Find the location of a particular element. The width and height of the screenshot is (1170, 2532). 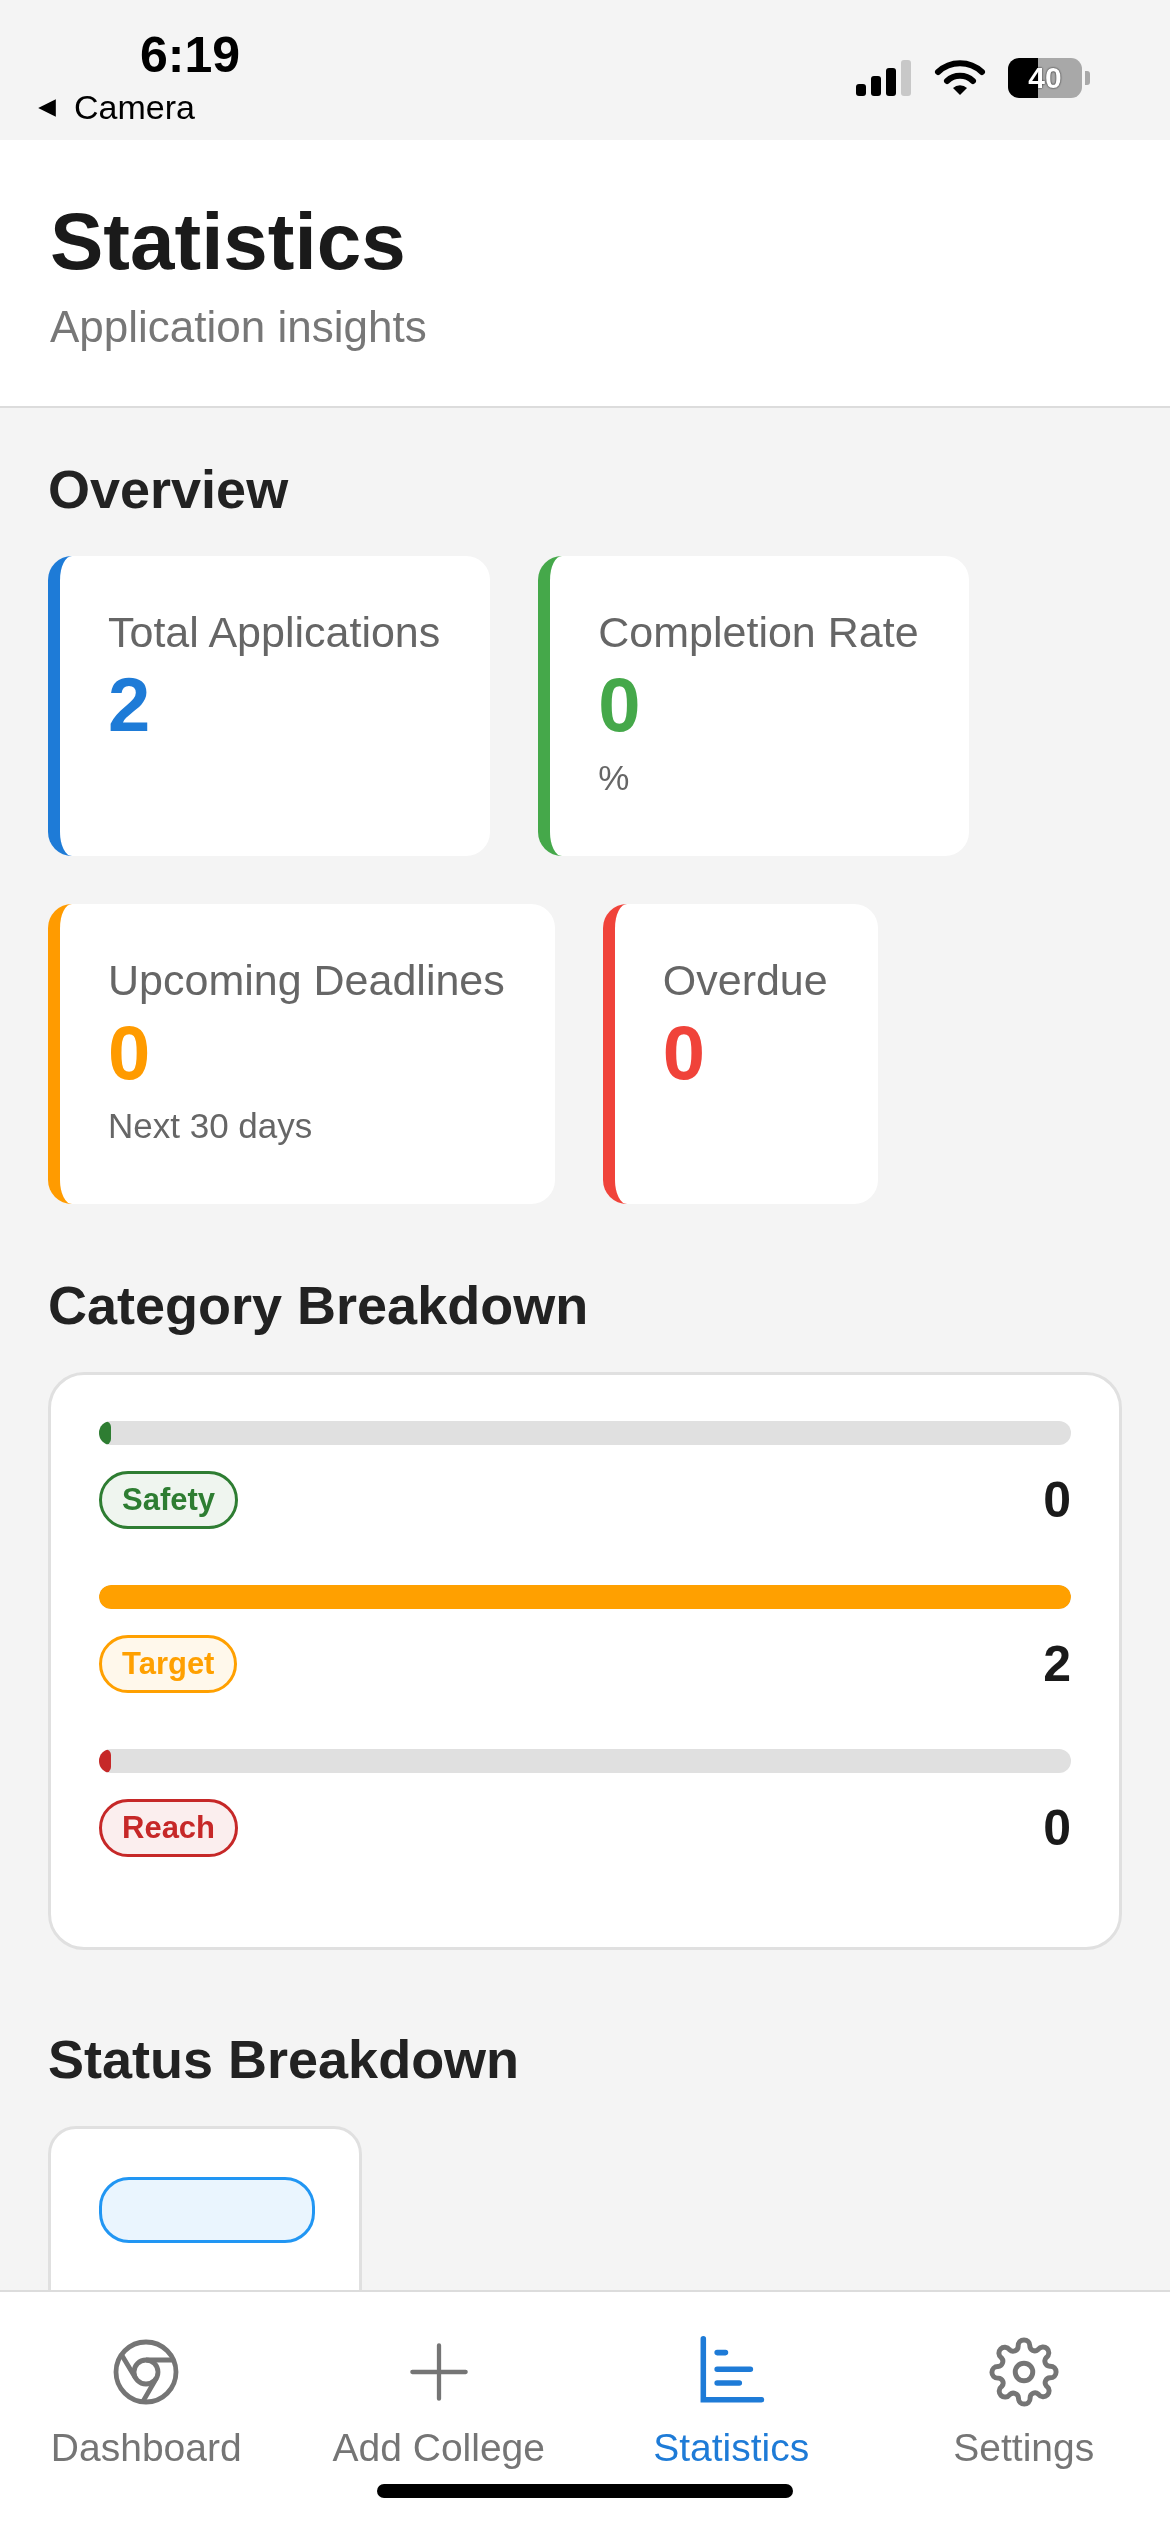

back-link: Camera is located at coordinates (134, 107).